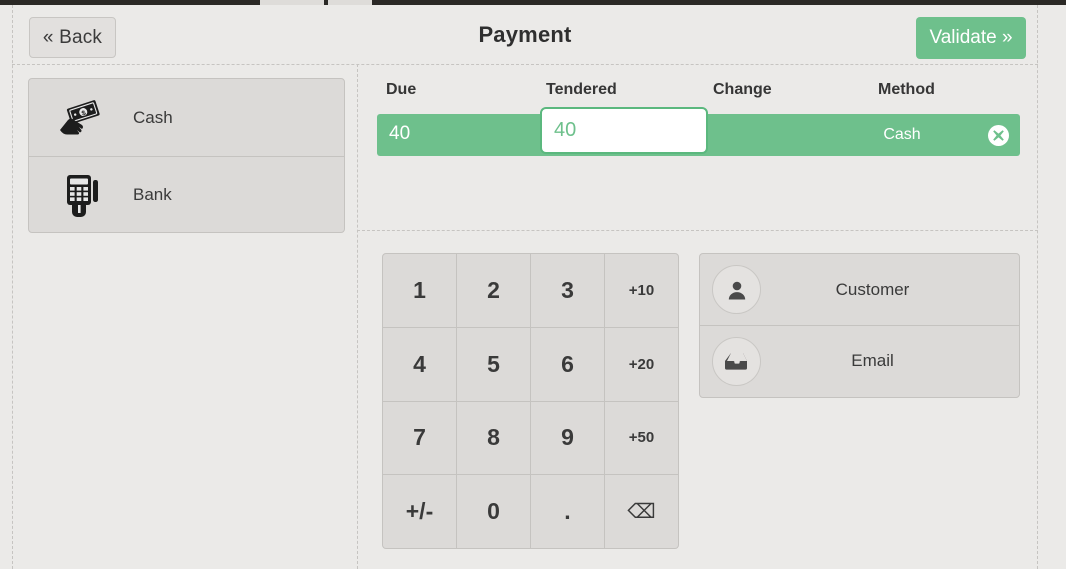 The width and height of the screenshot is (1066, 569). What do you see at coordinates (567, 438) in the screenshot?
I see `keypad-key-9: 9` at bounding box center [567, 438].